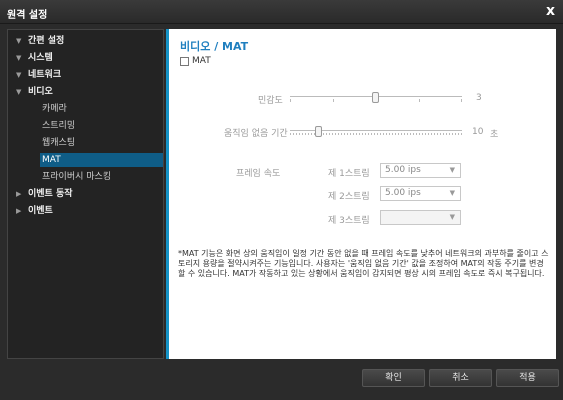 This screenshot has height=400, width=563. I want to click on mat-checkbox-label: MAT, so click(201, 61).